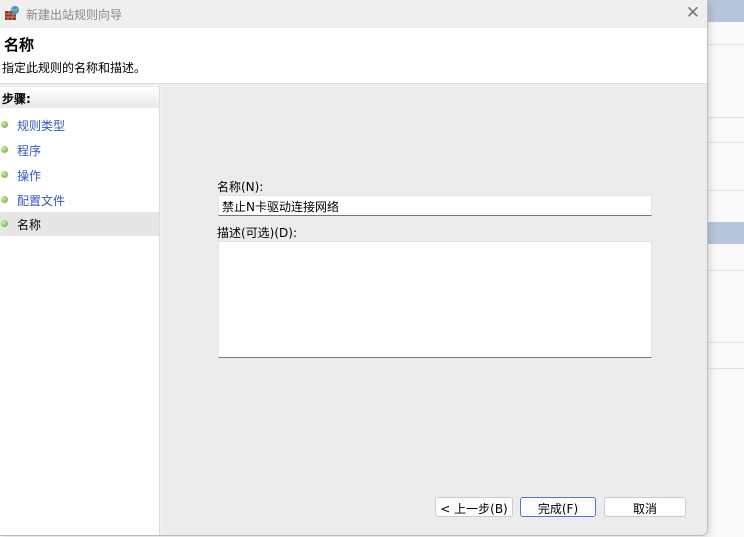 This screenshot has height=537, width=744. I want to click on step-action: 操作, so click(79, 175).